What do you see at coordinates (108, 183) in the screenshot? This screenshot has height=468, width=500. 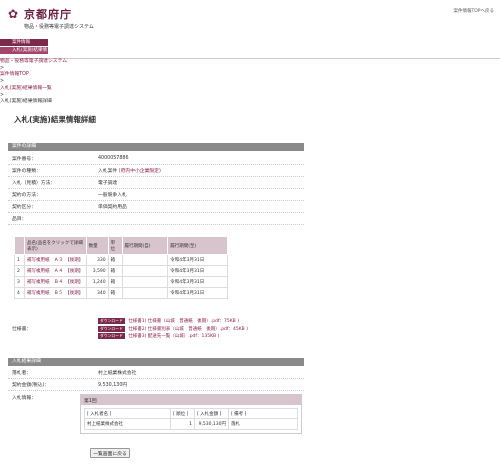 I see `bid-method-value: 電子調達` at bounding box center [108, 183].